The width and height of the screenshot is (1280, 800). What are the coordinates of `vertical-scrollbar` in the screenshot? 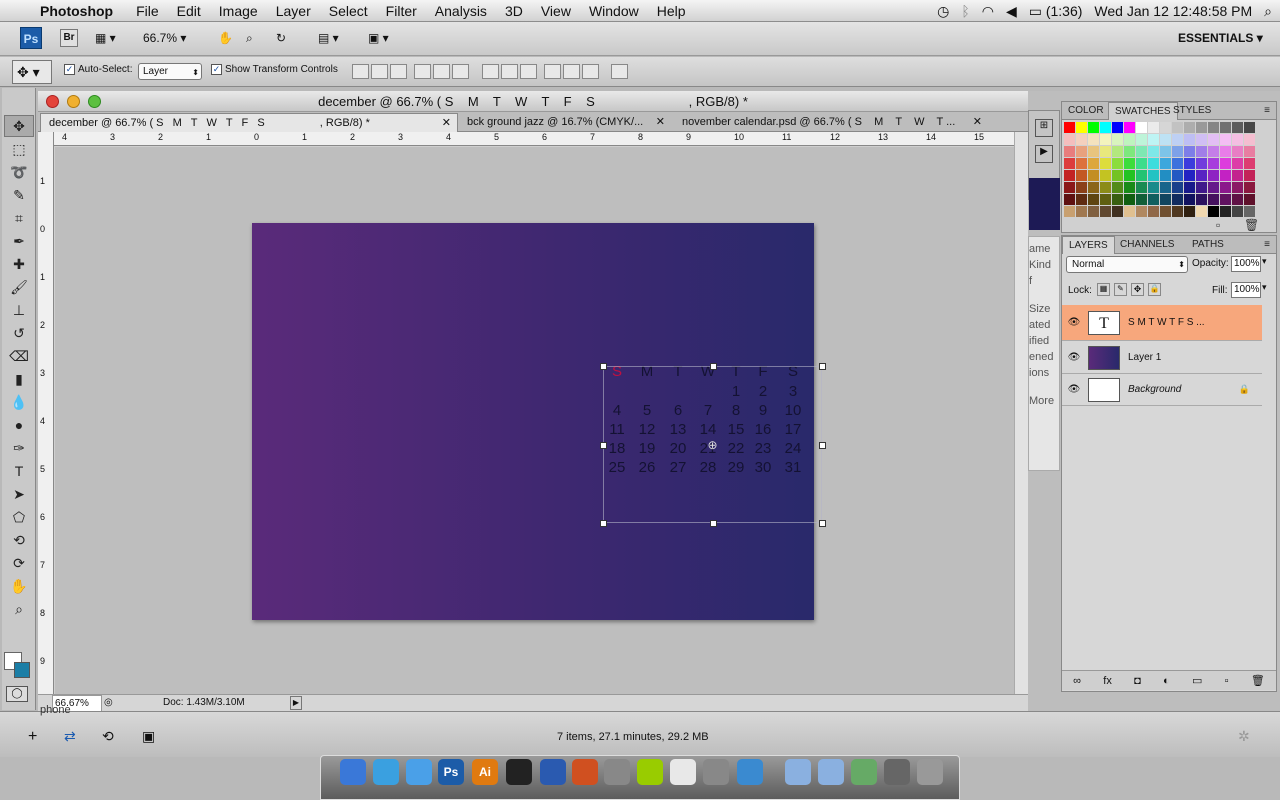 It's located at (1021, 413).